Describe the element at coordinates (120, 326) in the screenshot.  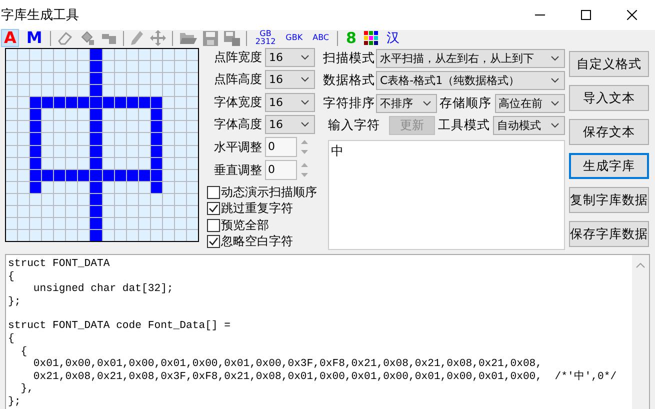
I see `code-line: struct FONT_DATA code Font_Data[] =` at that location.